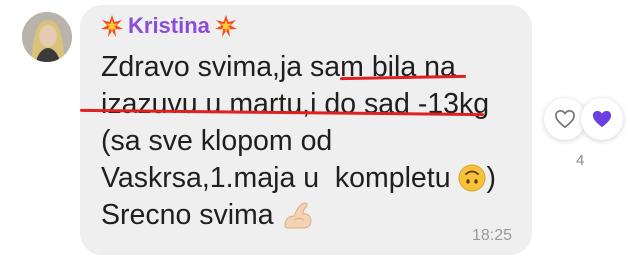 This screenshot has width=640, height=266. I want to click on avatar, so click(47, 37).